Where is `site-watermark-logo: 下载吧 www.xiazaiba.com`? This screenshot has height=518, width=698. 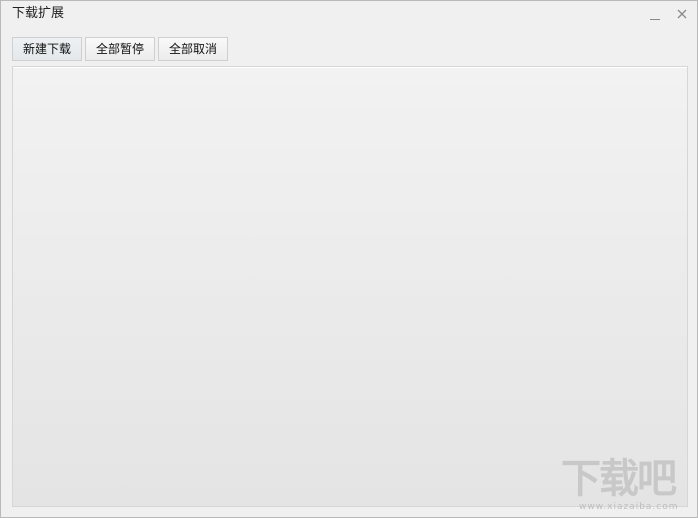 site-watermark-logo: 下载吧 www.xiazaiba.com is located at coordinates (628, 488).